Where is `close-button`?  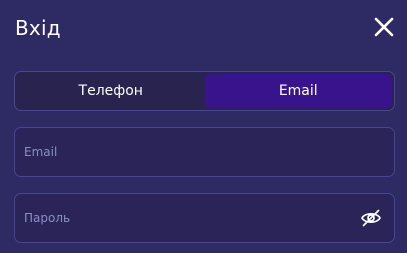 close-button is located at coordinates (384, 27).